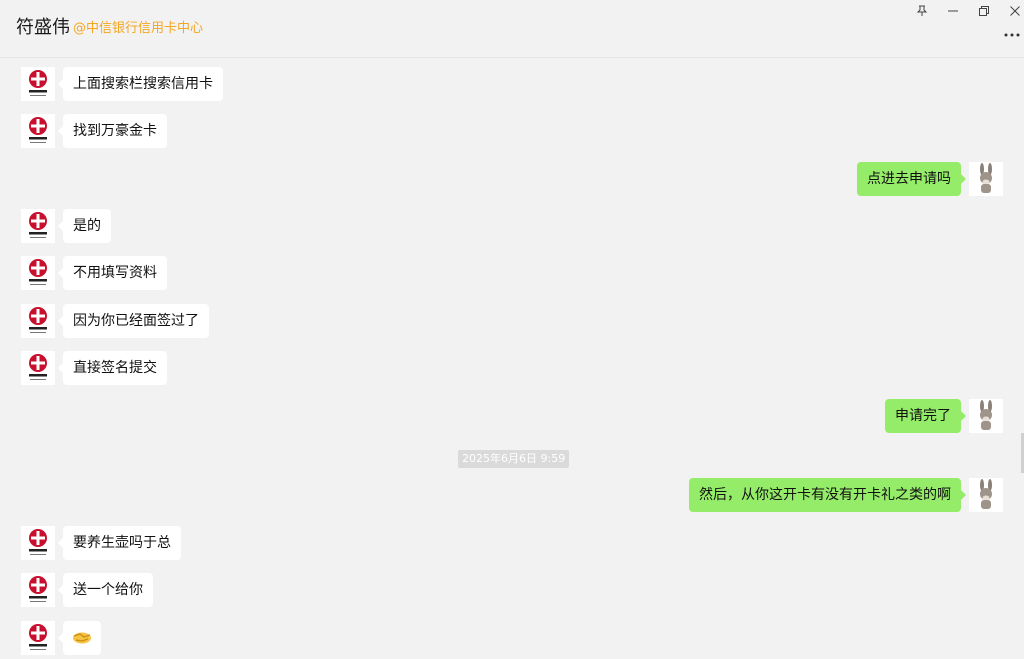 The image size is (1024, 659). What do you see at coordinates (512, 273) in the screenshot?
I see `message-row: 不用填写资料` at bounding box center [512, 273].